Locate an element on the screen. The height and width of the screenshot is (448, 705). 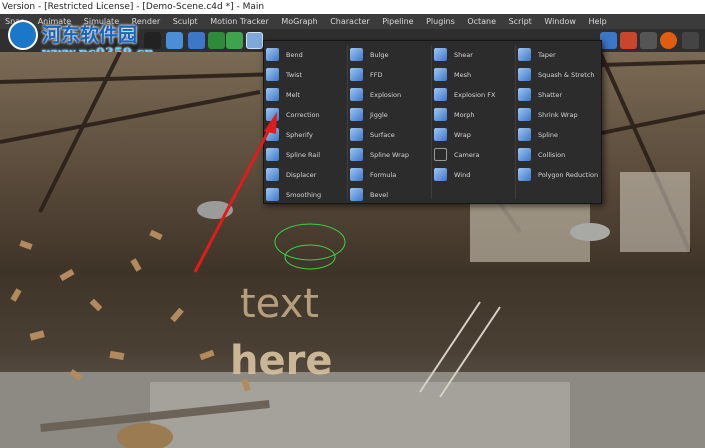
menu-item-jiggle: Jiggle is located at coordinates (389, 115).